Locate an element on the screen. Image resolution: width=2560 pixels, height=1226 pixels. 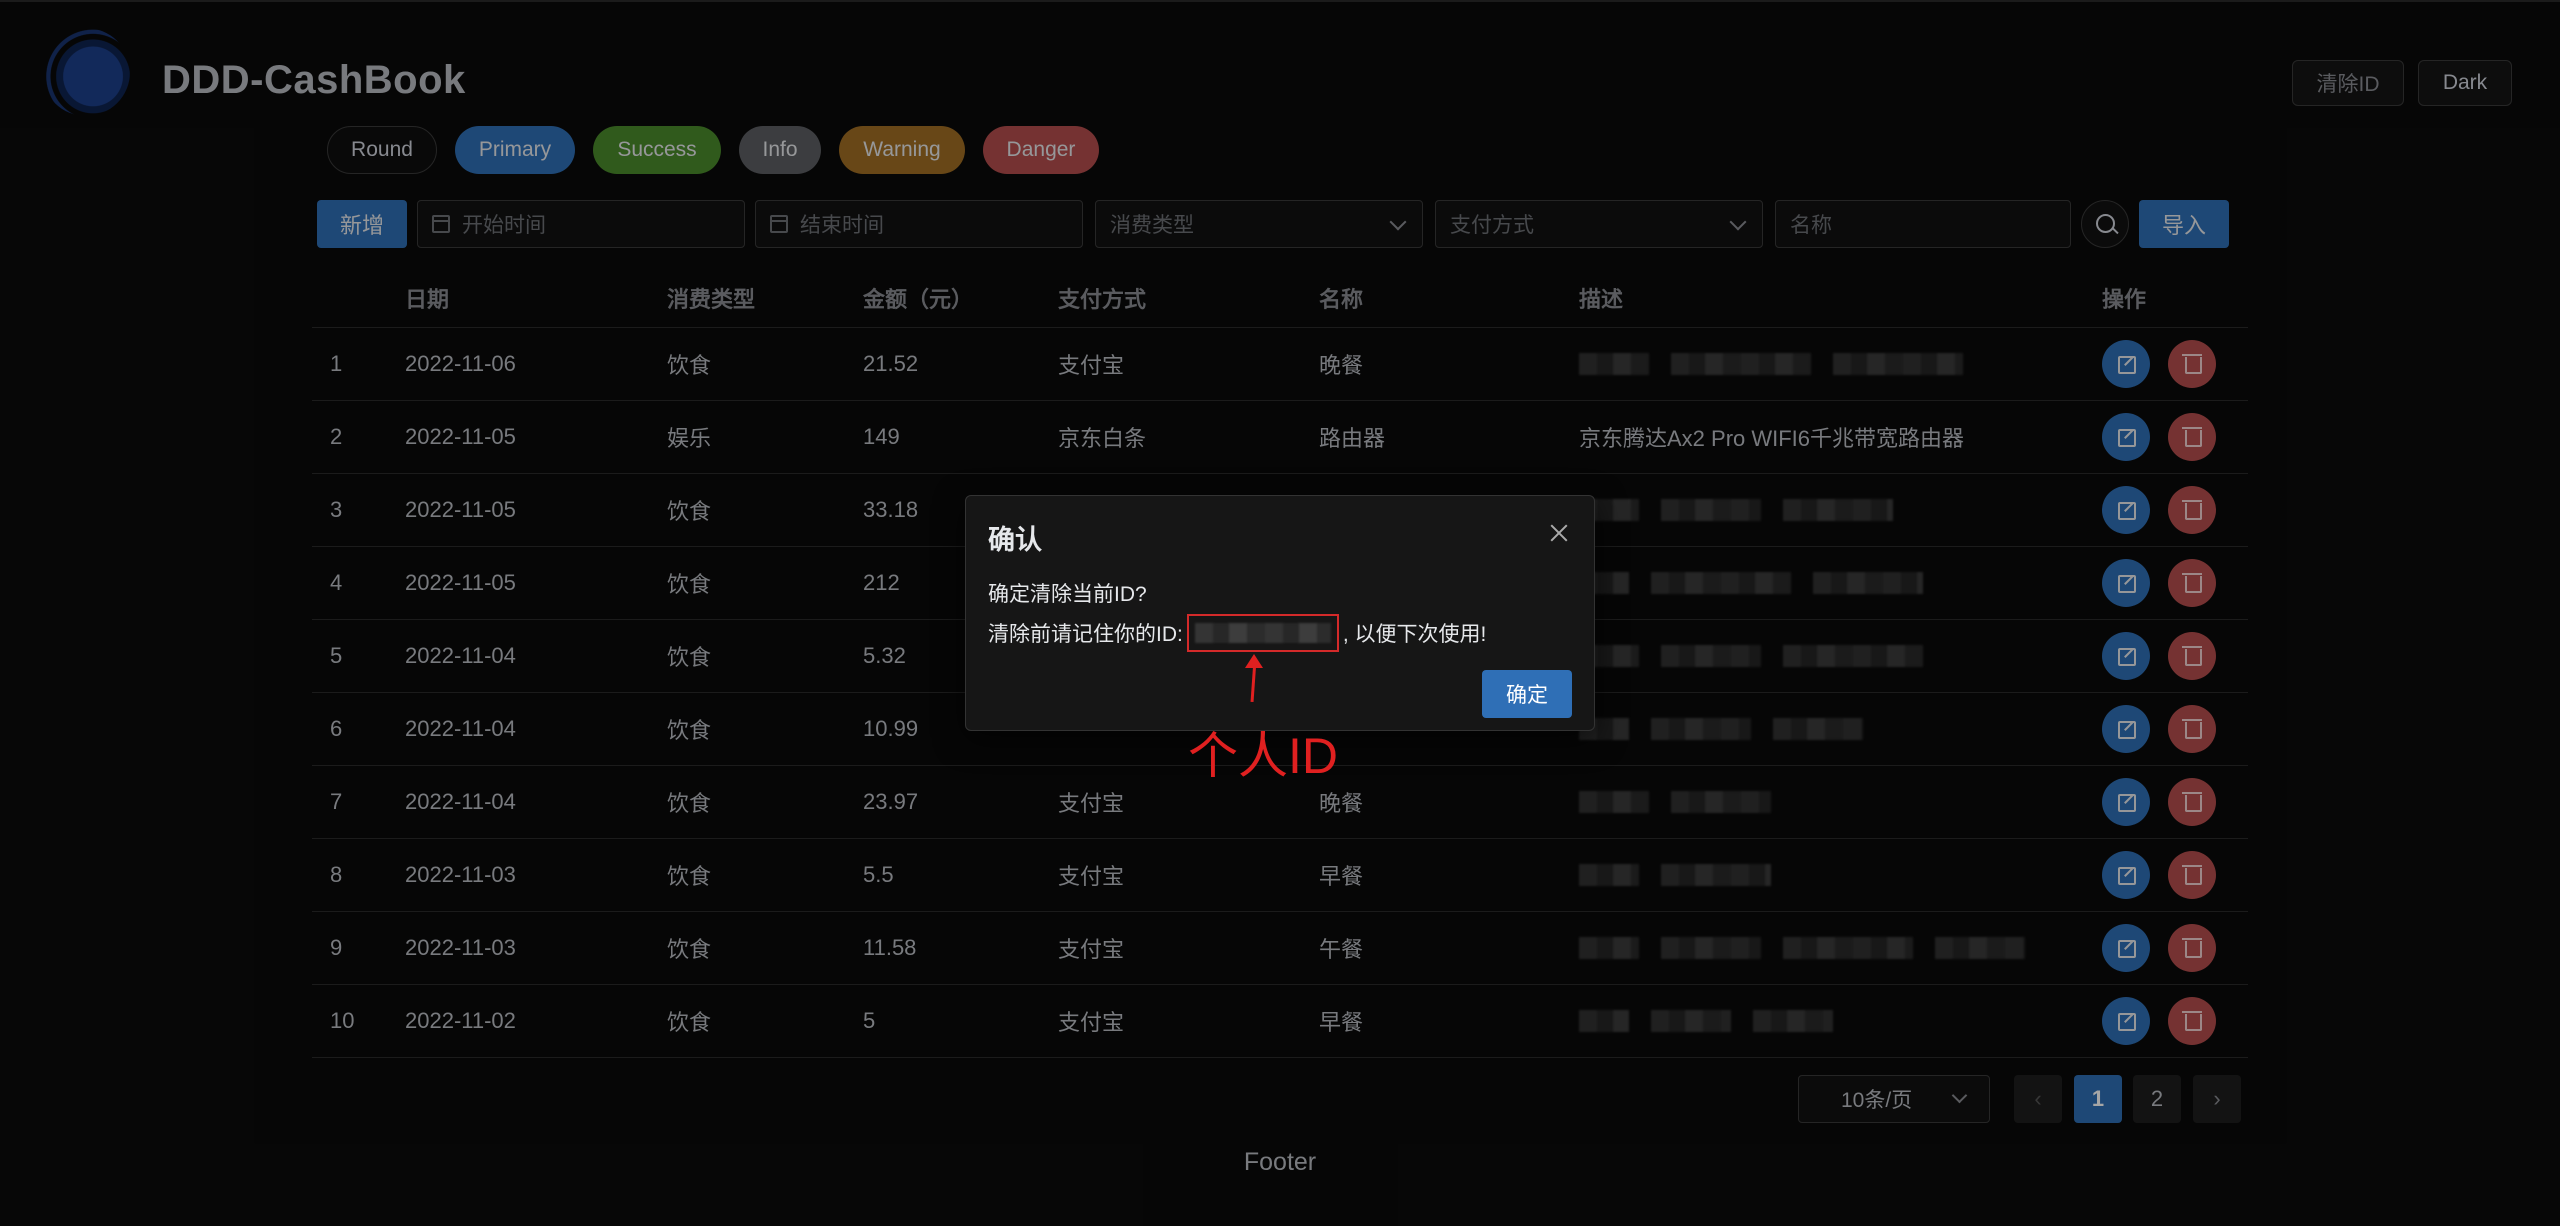
personal-id-value is located at coordinates (1262, 633).